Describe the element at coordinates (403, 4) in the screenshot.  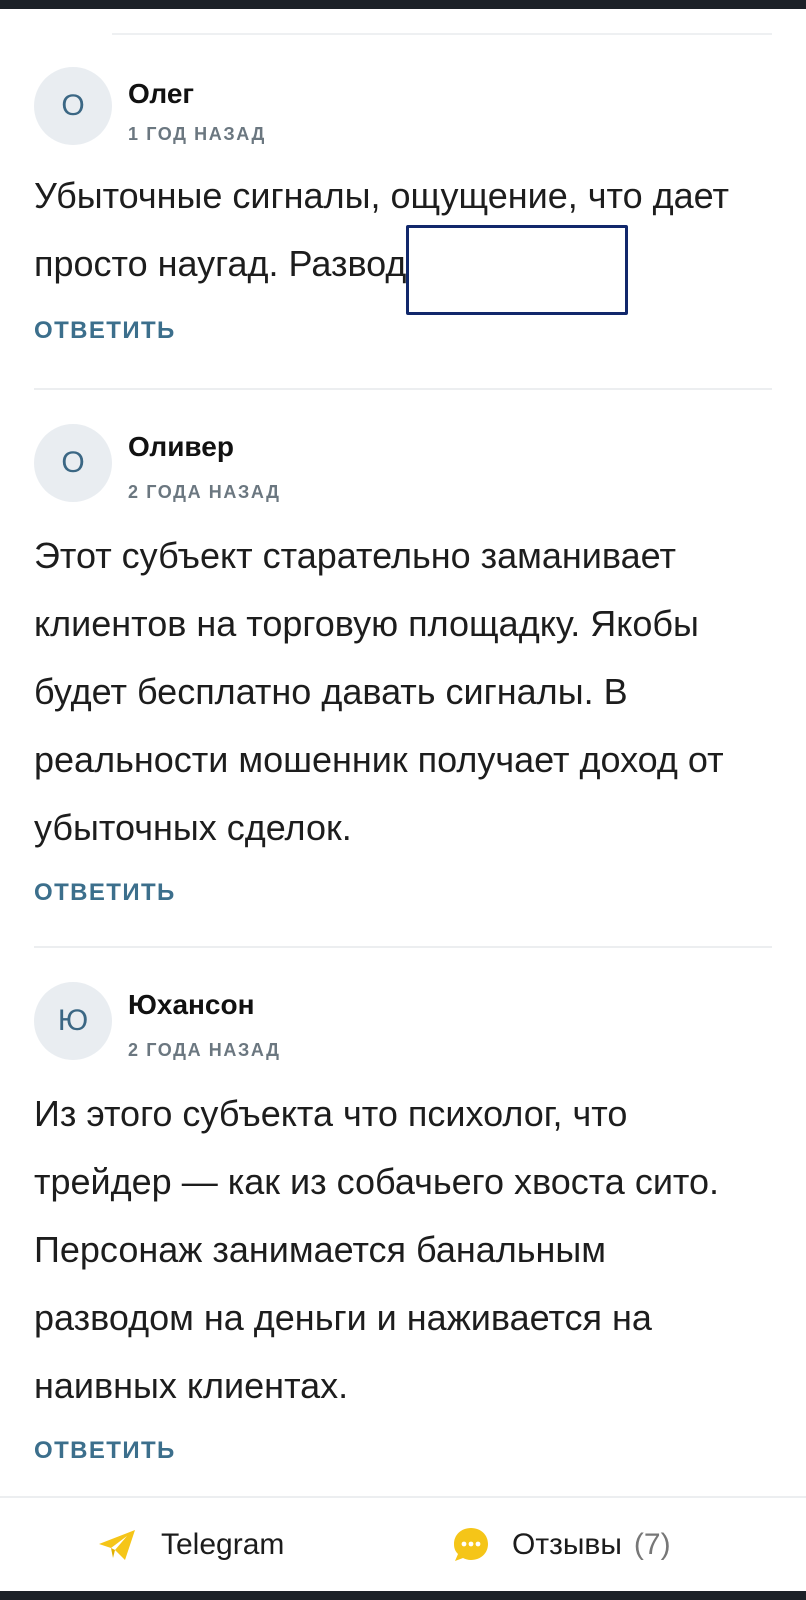
I see `status-bar` at that location.